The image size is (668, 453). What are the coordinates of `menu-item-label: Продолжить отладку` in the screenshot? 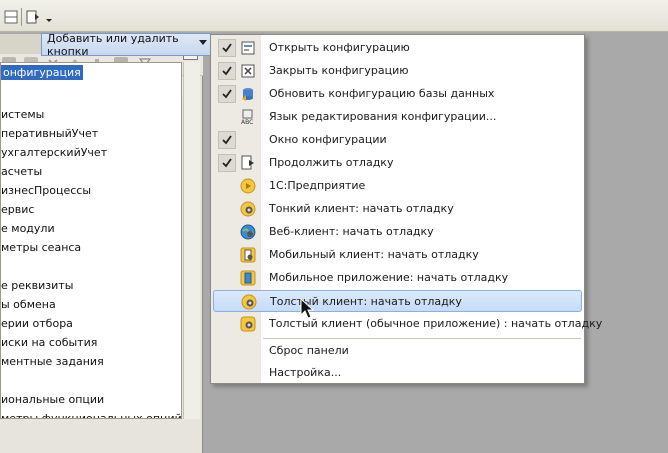 It's located at (331, 162).